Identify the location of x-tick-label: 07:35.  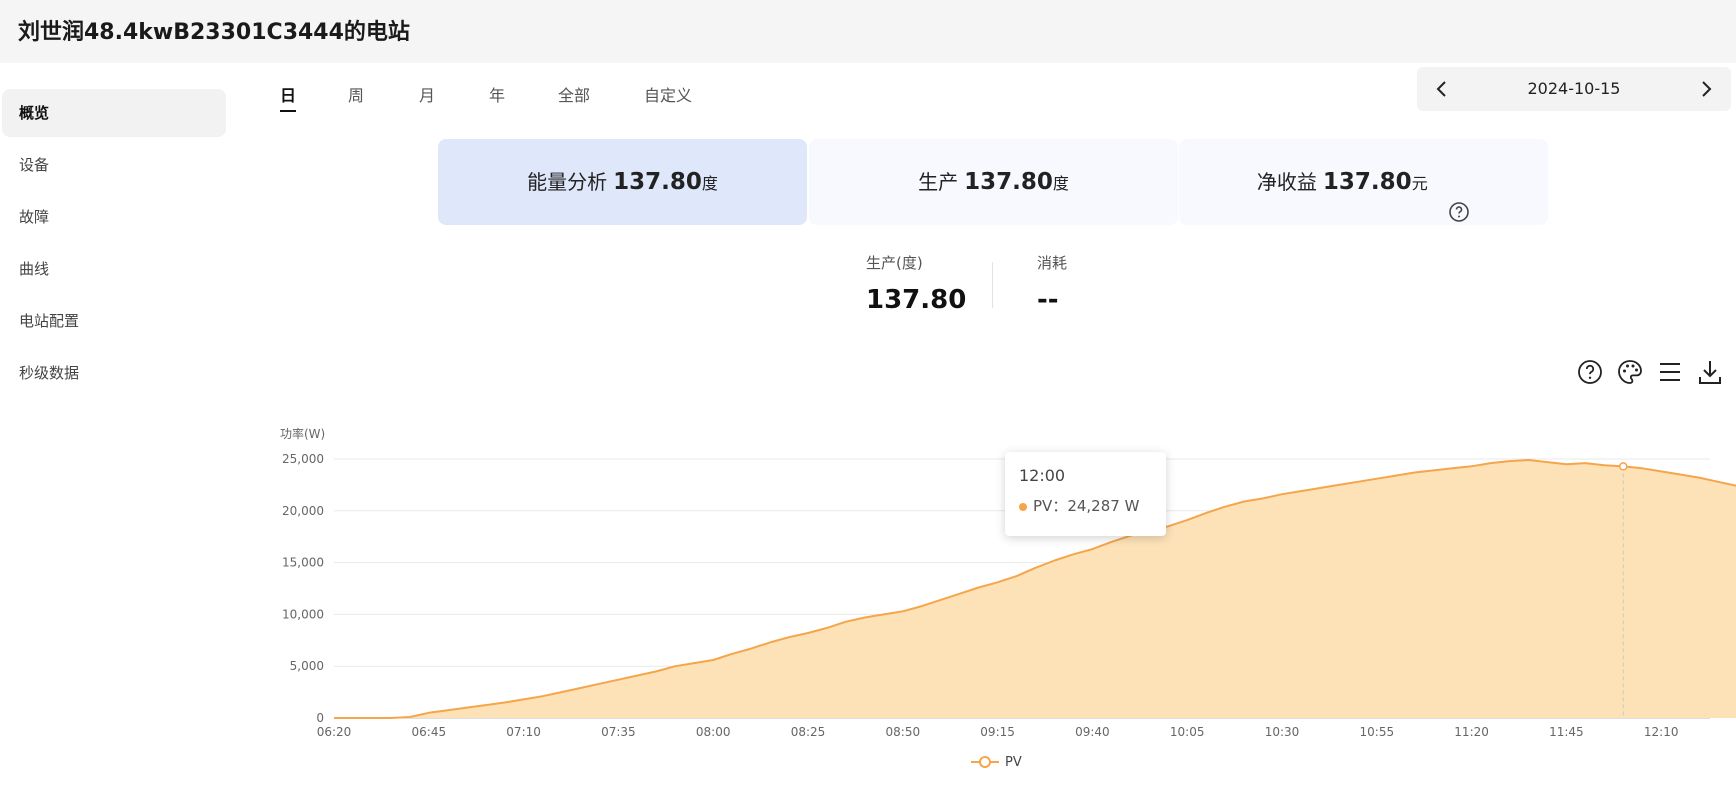
(618, 732).